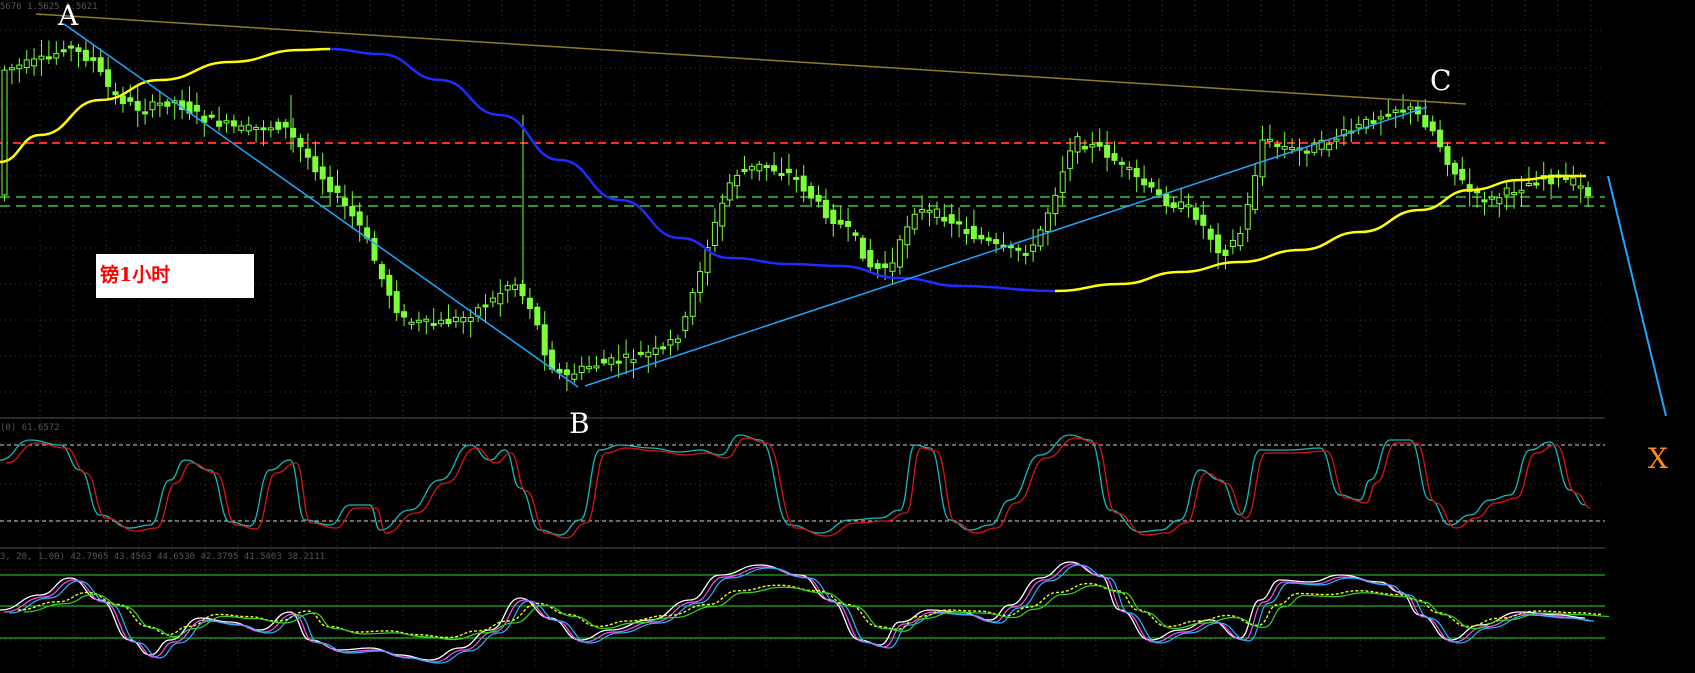 Image resolution: width=1695 pixels, height=673 pixels. Describe the element at coordinates (796, 613) in the screenshot. I see `kdj-d-line` at that location.